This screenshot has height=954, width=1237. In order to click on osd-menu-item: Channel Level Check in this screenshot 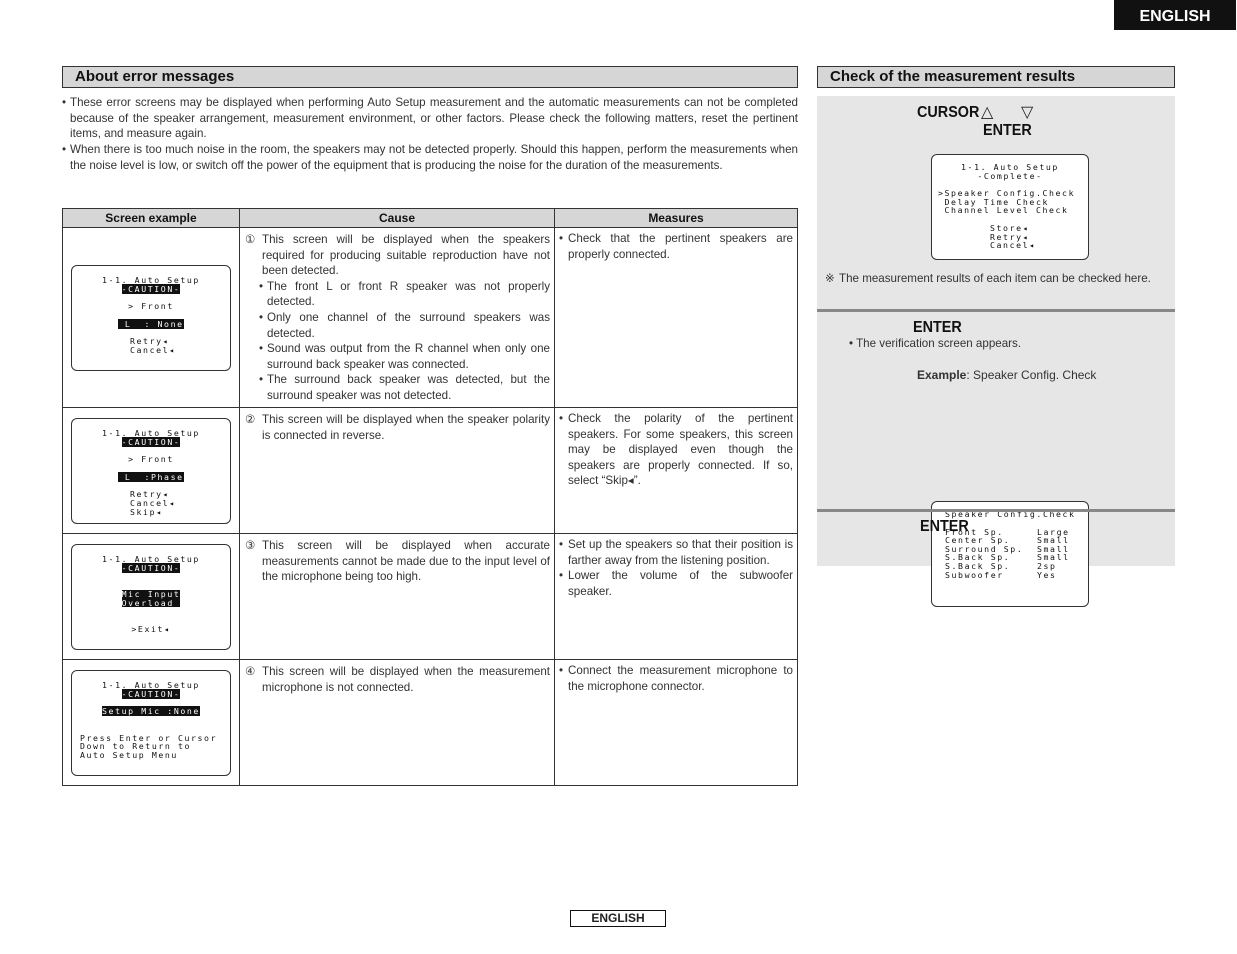, I will do `click(1003, 210)`.